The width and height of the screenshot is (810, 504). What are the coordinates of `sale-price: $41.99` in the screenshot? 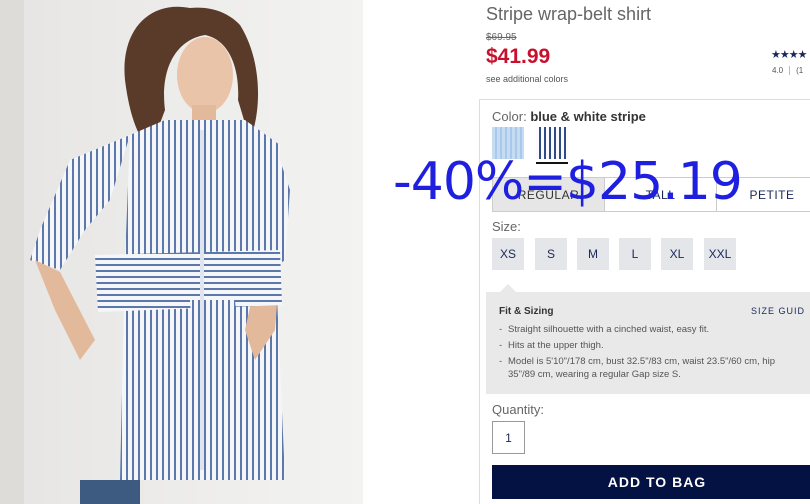 It's located at (518, 56).